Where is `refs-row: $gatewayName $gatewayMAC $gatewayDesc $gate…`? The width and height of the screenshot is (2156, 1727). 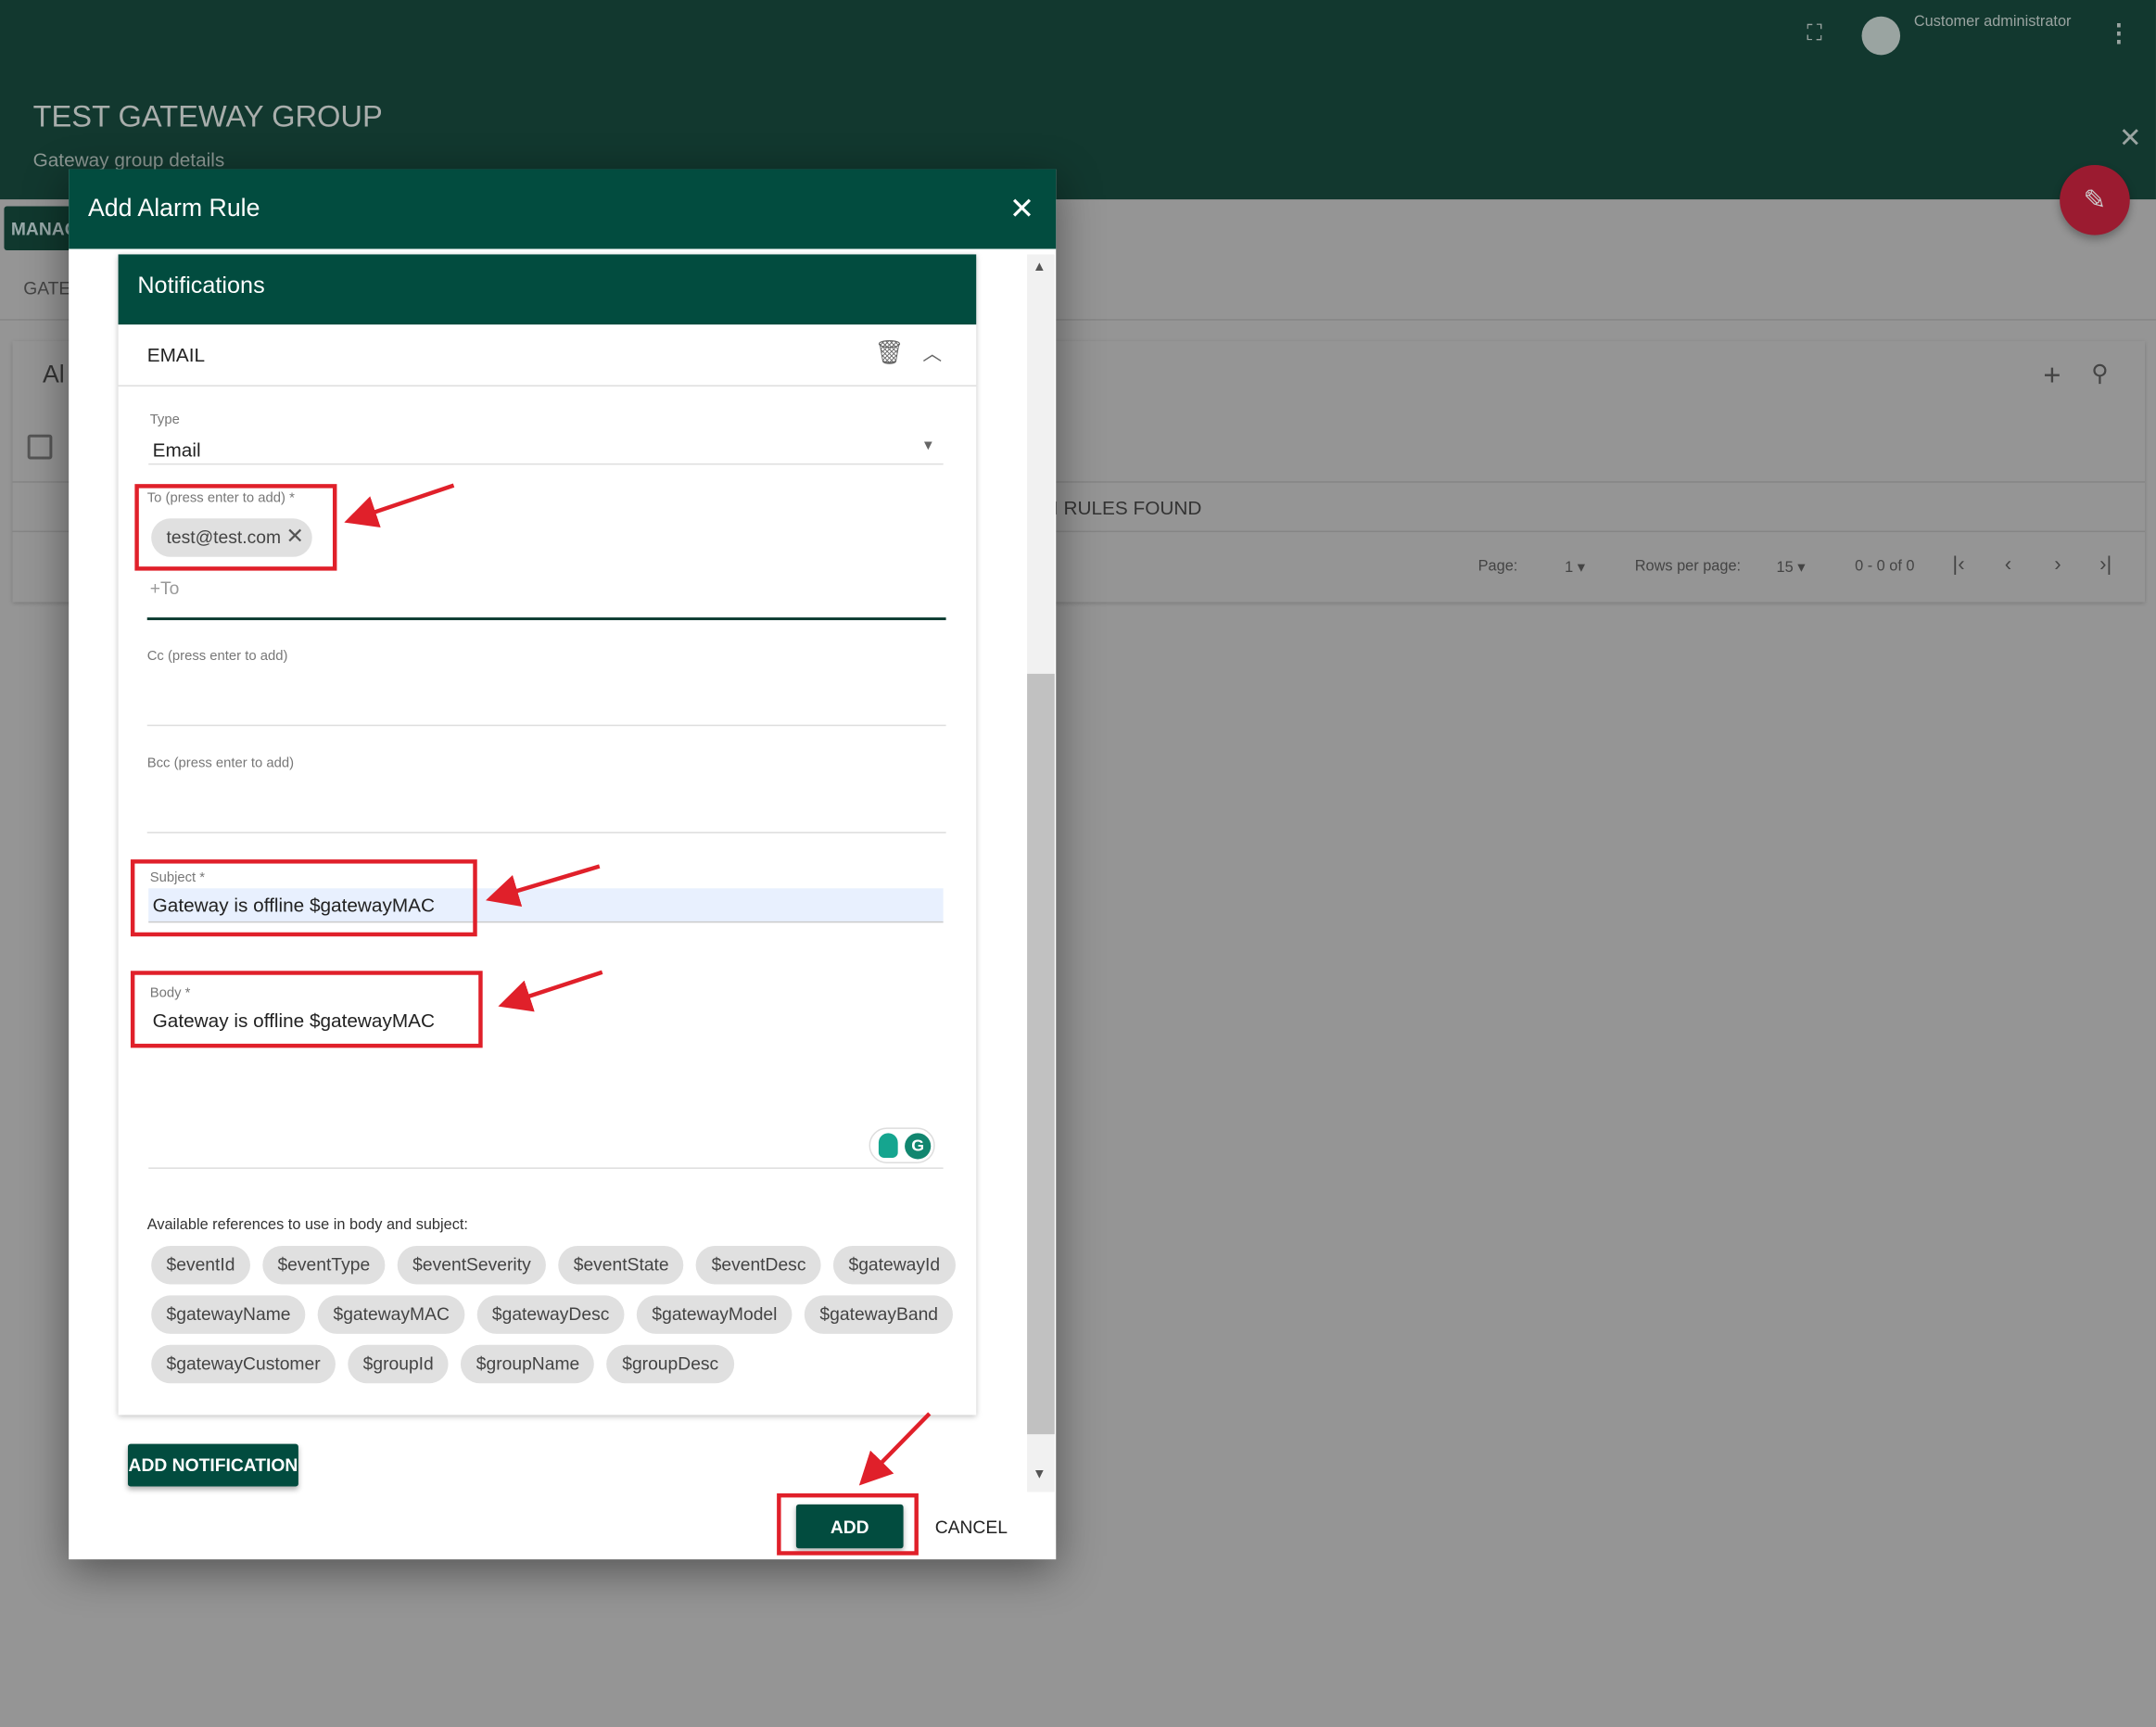 refs-row: $gatewayName $gatewayMAC $gatewayDesc $gate… is located at coordinates (559, 1314).